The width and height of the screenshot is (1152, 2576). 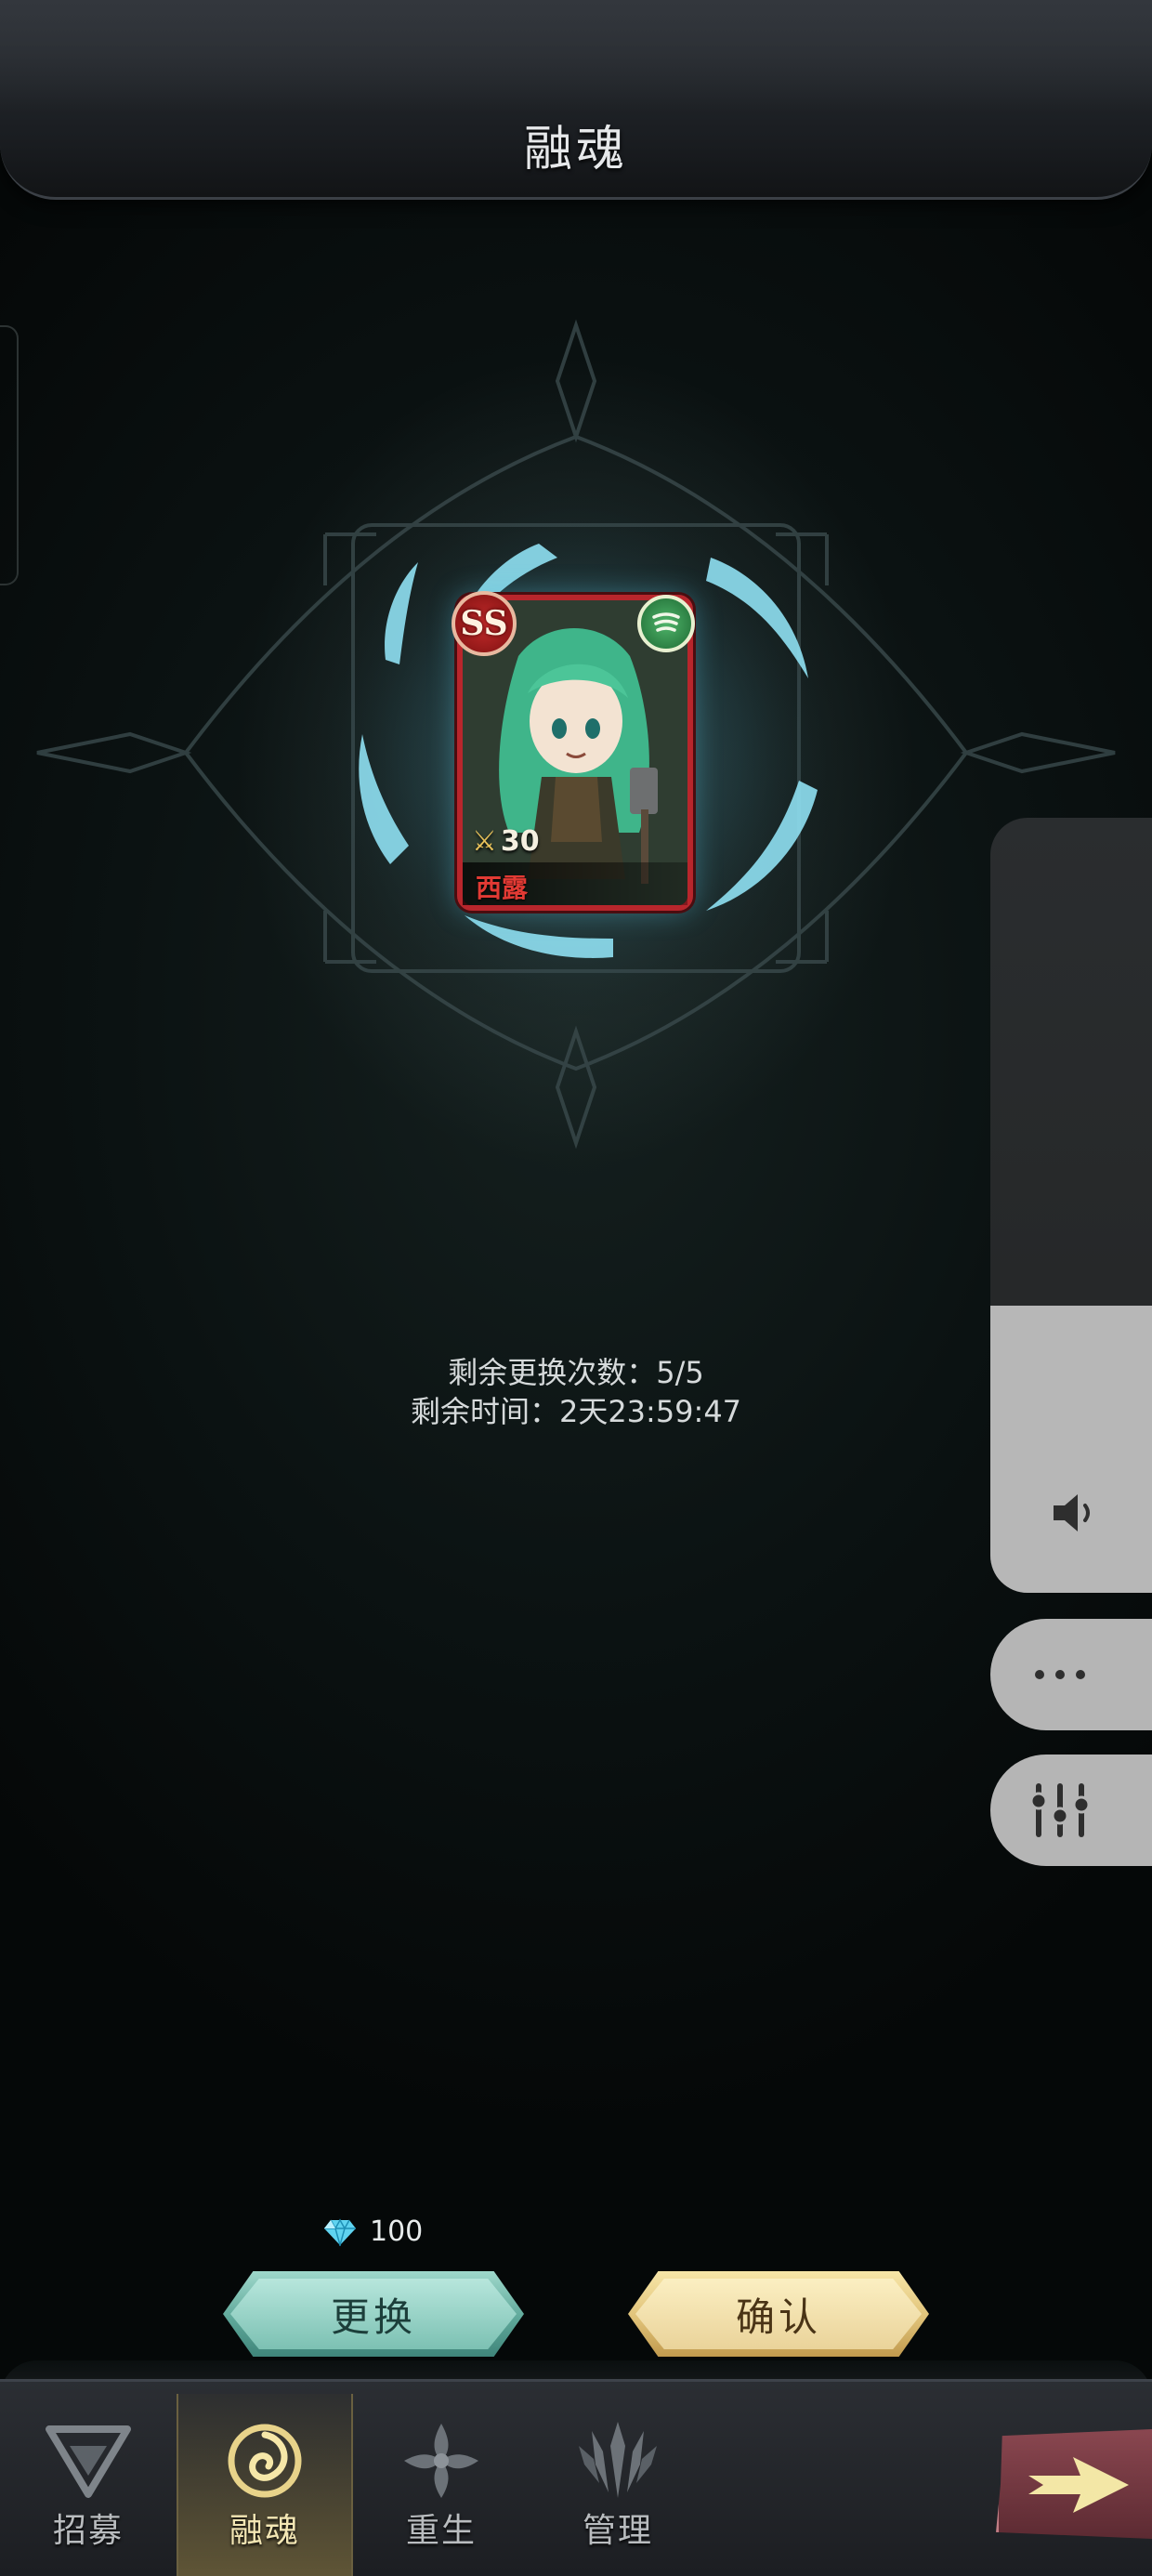 I want to click on wind-class-icon, so click(x=666, y=623).